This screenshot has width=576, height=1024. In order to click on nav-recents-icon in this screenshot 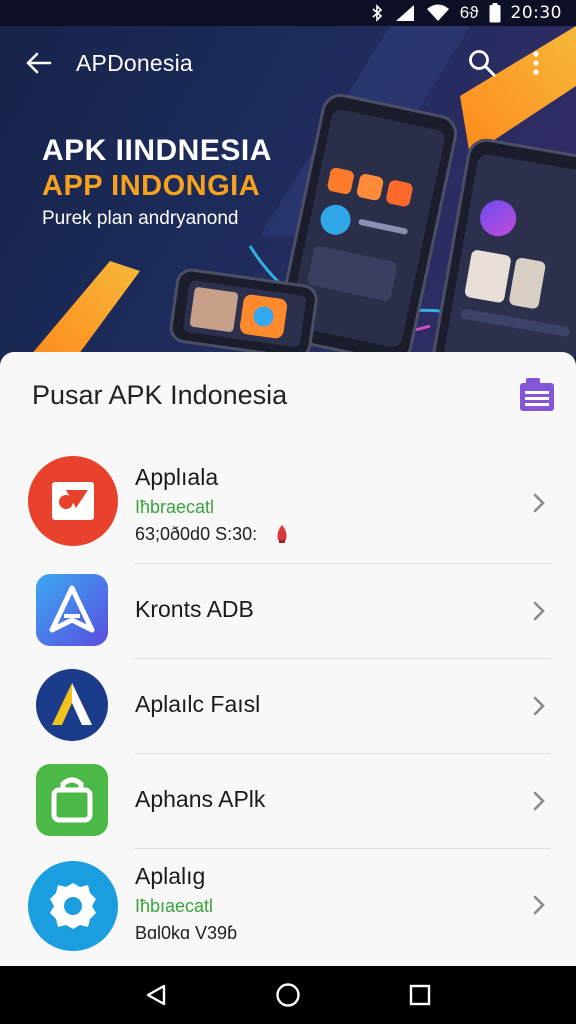, I will do `click(420, 995)`.